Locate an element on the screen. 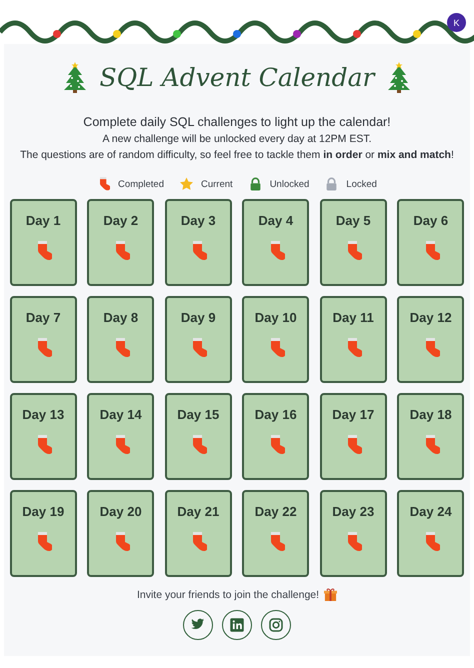 This screenshot has height=668, width=474. day-label: Day 9 is located at coordinates (198, 317).